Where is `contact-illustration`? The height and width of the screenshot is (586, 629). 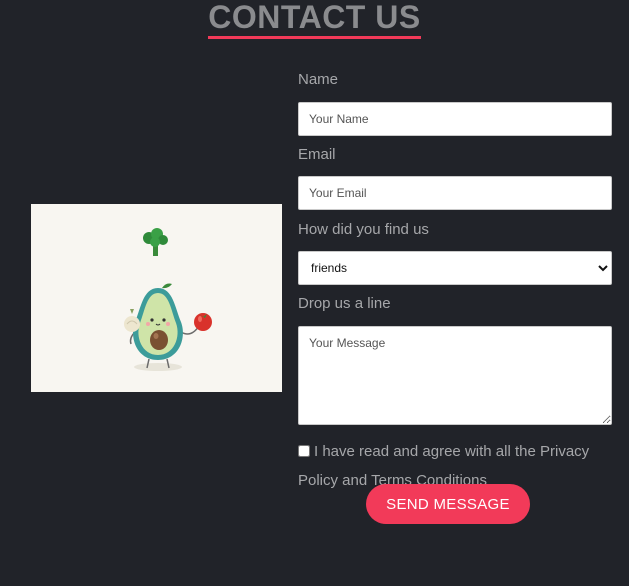
contact-illustration is located at coordinates (156, 298).